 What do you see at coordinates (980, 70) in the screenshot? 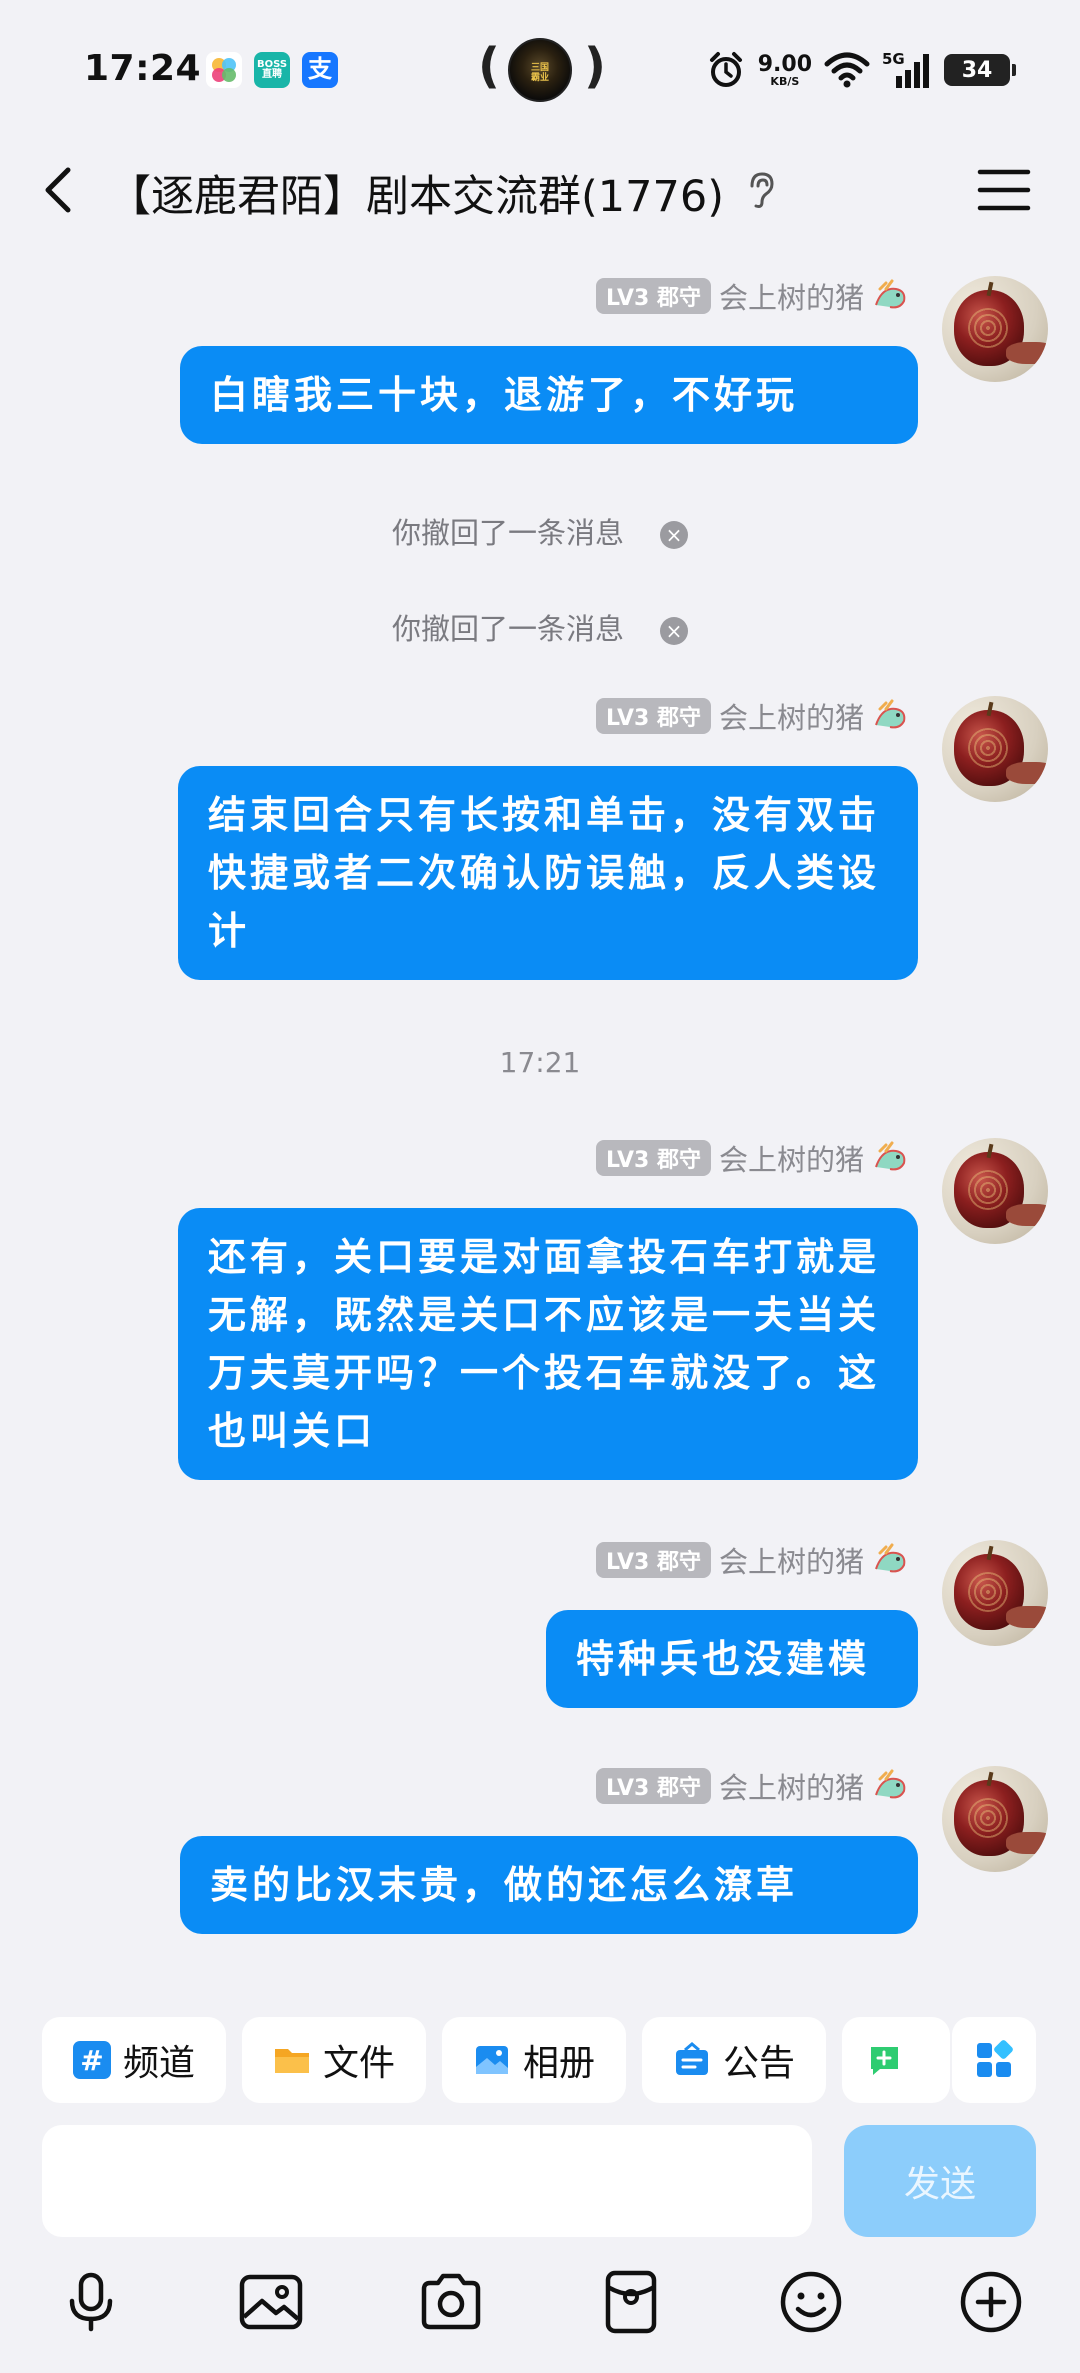
I see `battery-indicator: 34` at bounding box center [980, 70].